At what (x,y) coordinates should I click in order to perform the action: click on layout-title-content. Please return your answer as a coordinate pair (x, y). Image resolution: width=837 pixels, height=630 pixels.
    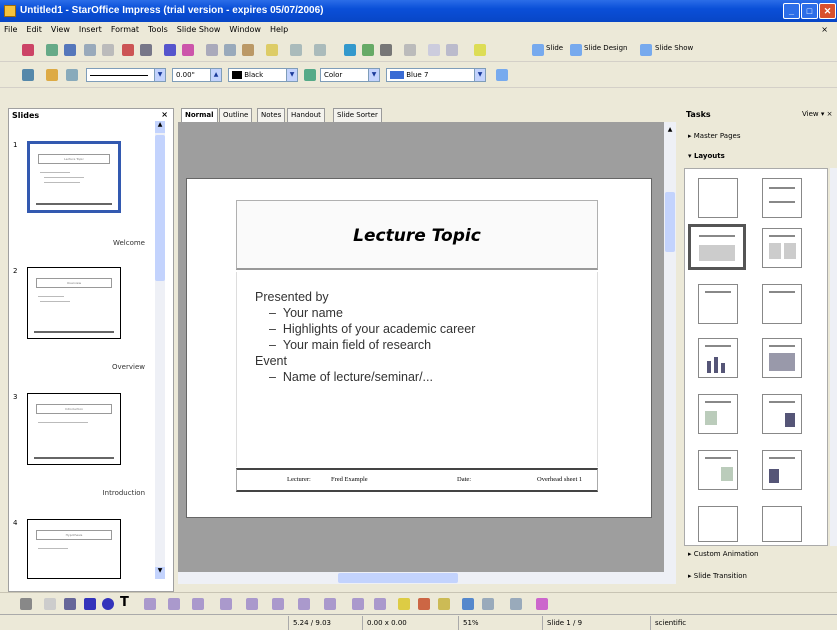
    Looking at the image, I should click on (717, 247).